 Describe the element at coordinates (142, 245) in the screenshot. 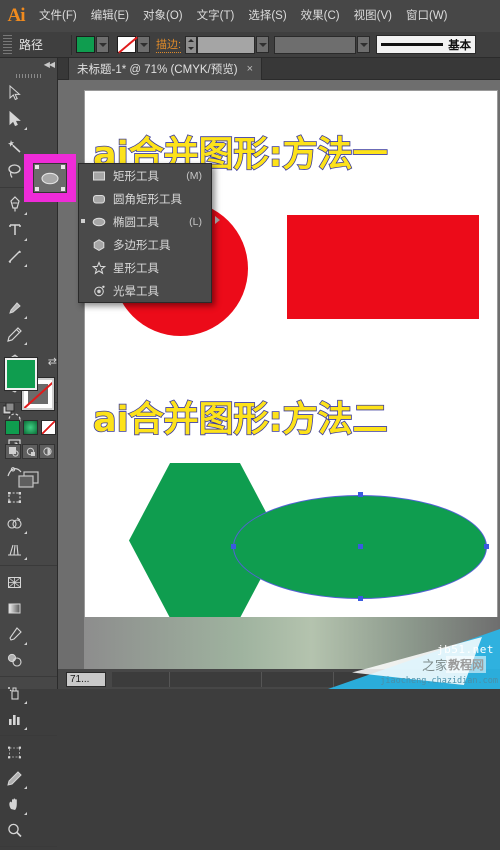

I see `flyout-item-label: 多边形工具` at that location.